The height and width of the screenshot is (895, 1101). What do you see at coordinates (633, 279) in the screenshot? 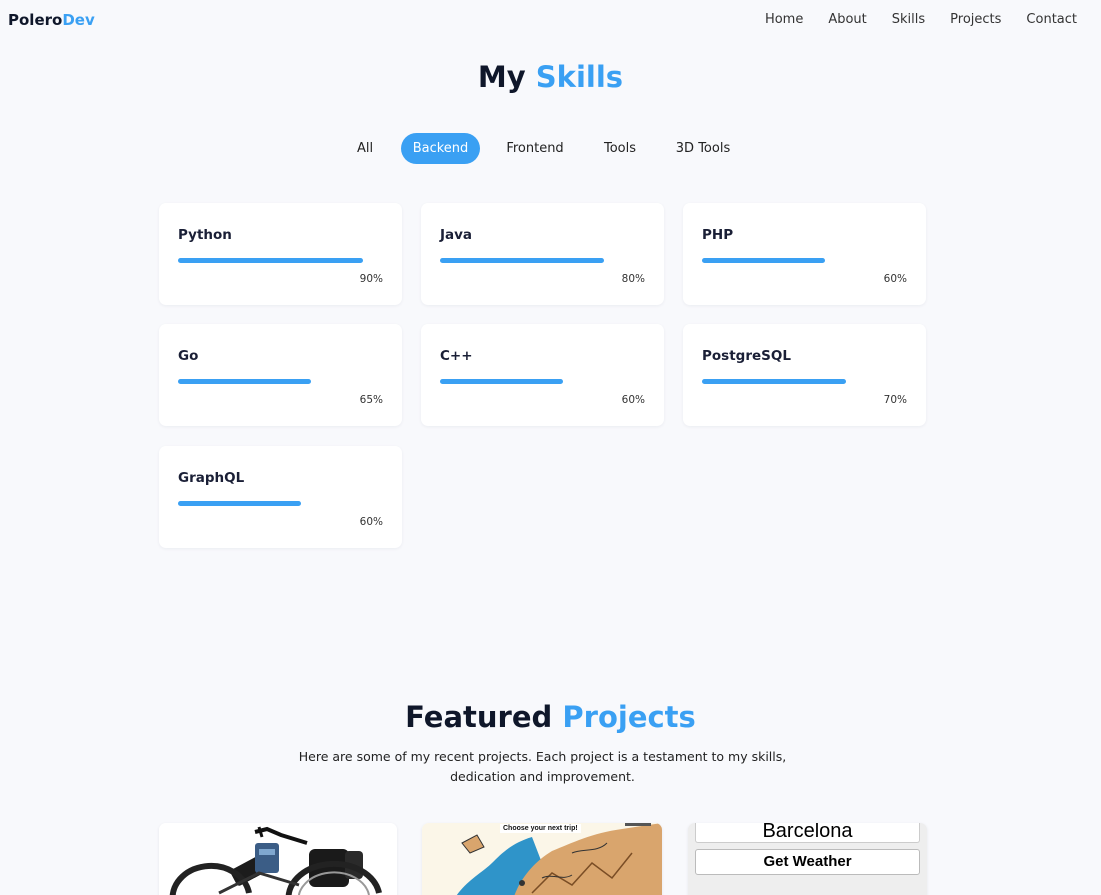
I see `skill-percent: 80%` at bounding box center [633, 279].